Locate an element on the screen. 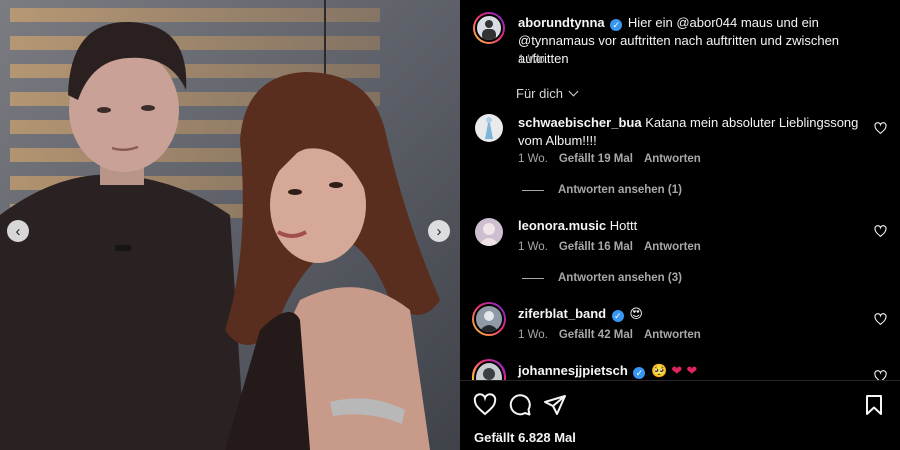 The image size is (900, 450). commenter-username: johannesjjpietsch is located at coordinates (573, 370).